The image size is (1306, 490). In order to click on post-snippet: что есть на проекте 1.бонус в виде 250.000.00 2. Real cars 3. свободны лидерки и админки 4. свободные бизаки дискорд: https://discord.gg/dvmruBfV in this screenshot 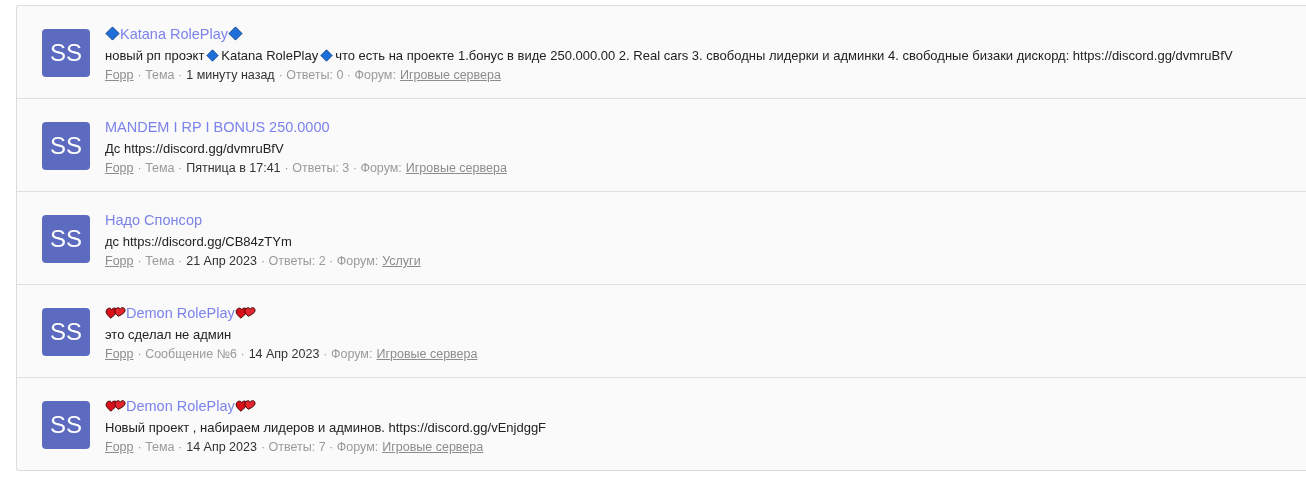, I will do `click(784, 55)`.